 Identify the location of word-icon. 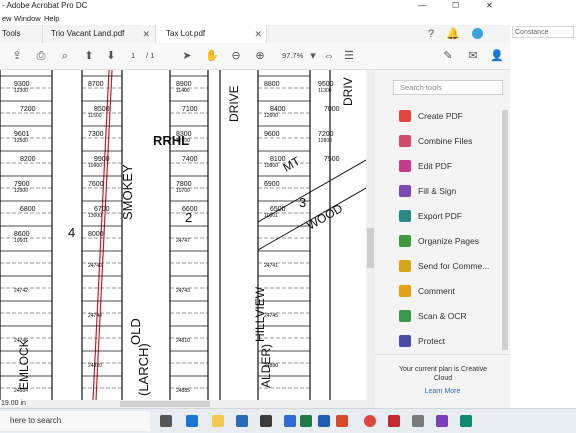
(324, 421).